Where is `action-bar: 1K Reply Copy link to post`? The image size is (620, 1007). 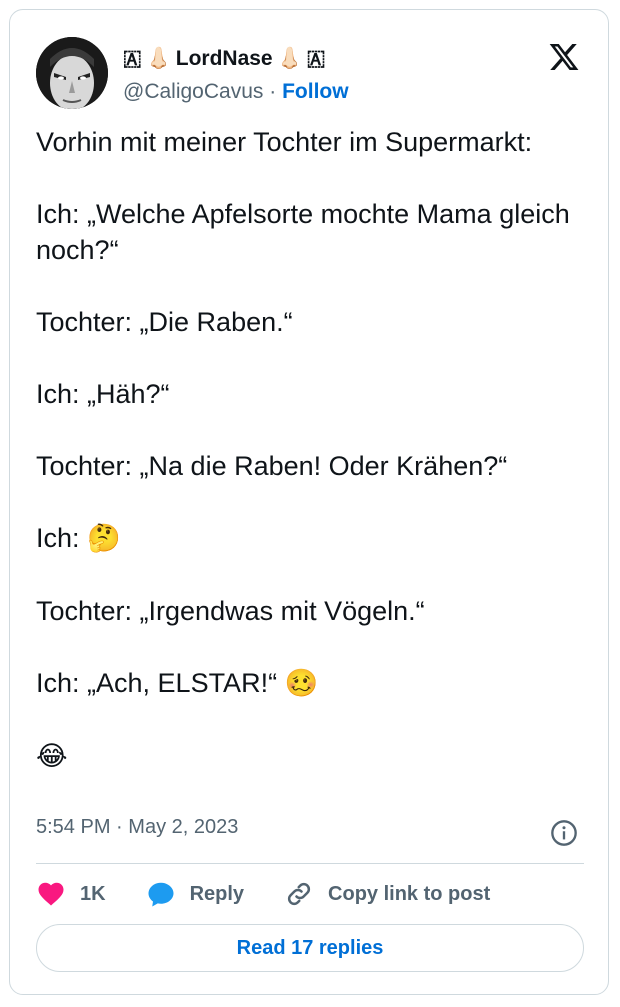 action-bar: 1K Reply Copy link to post is located at coordinates (283, 894).